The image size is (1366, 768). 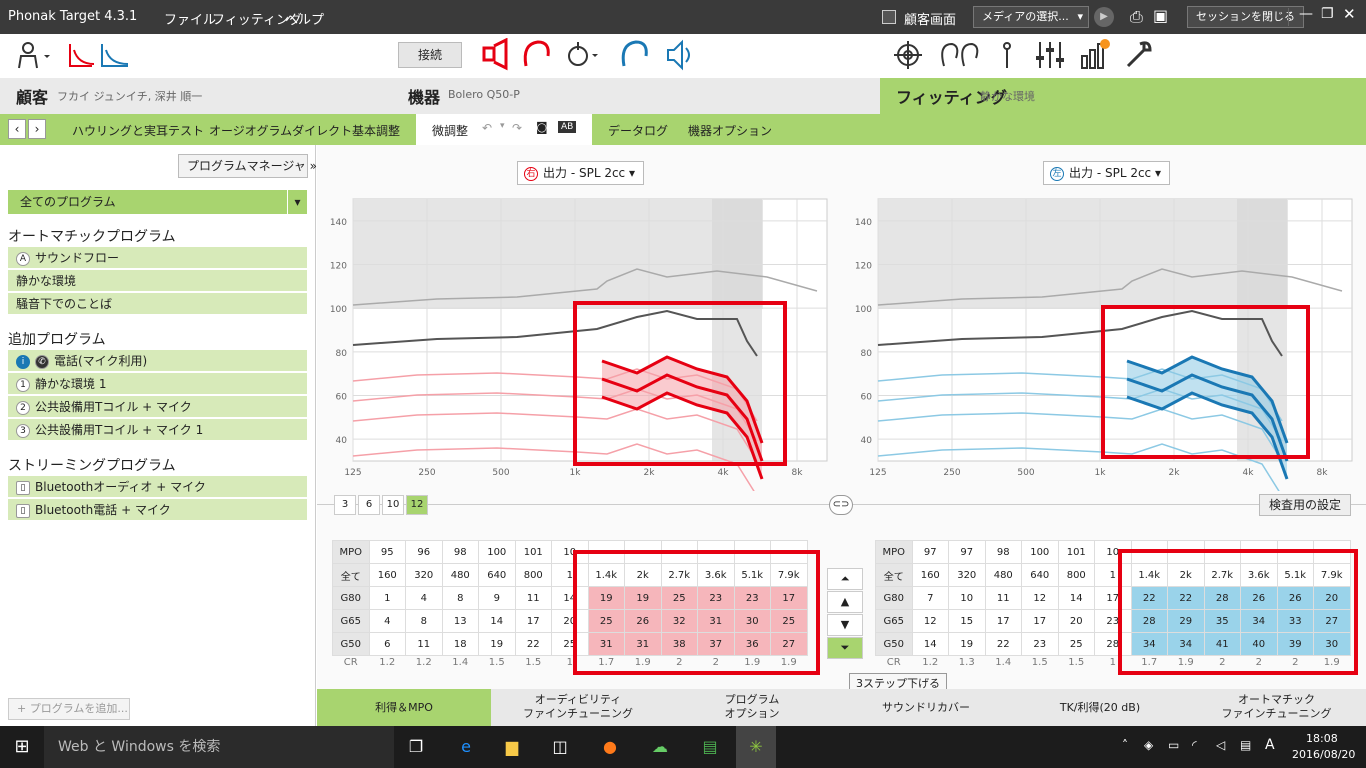 What do you see at coordinates (387, 644) in the screenshot?
I see `cell-g50: 6` at bounding box center [387, 644].